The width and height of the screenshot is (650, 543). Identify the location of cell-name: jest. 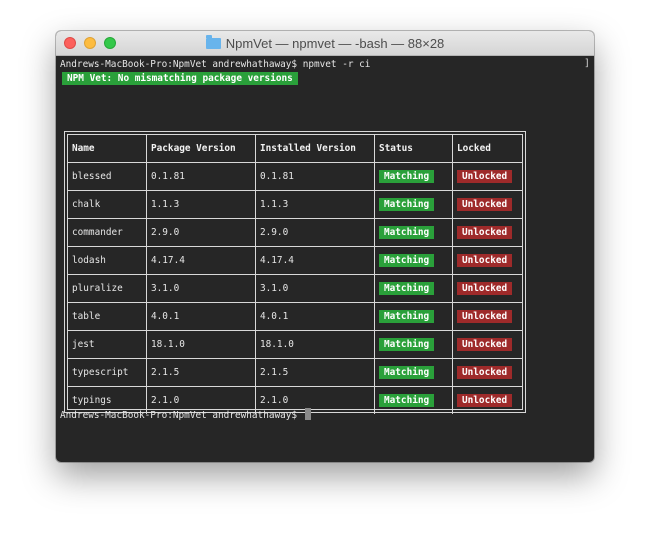
(83, 344).